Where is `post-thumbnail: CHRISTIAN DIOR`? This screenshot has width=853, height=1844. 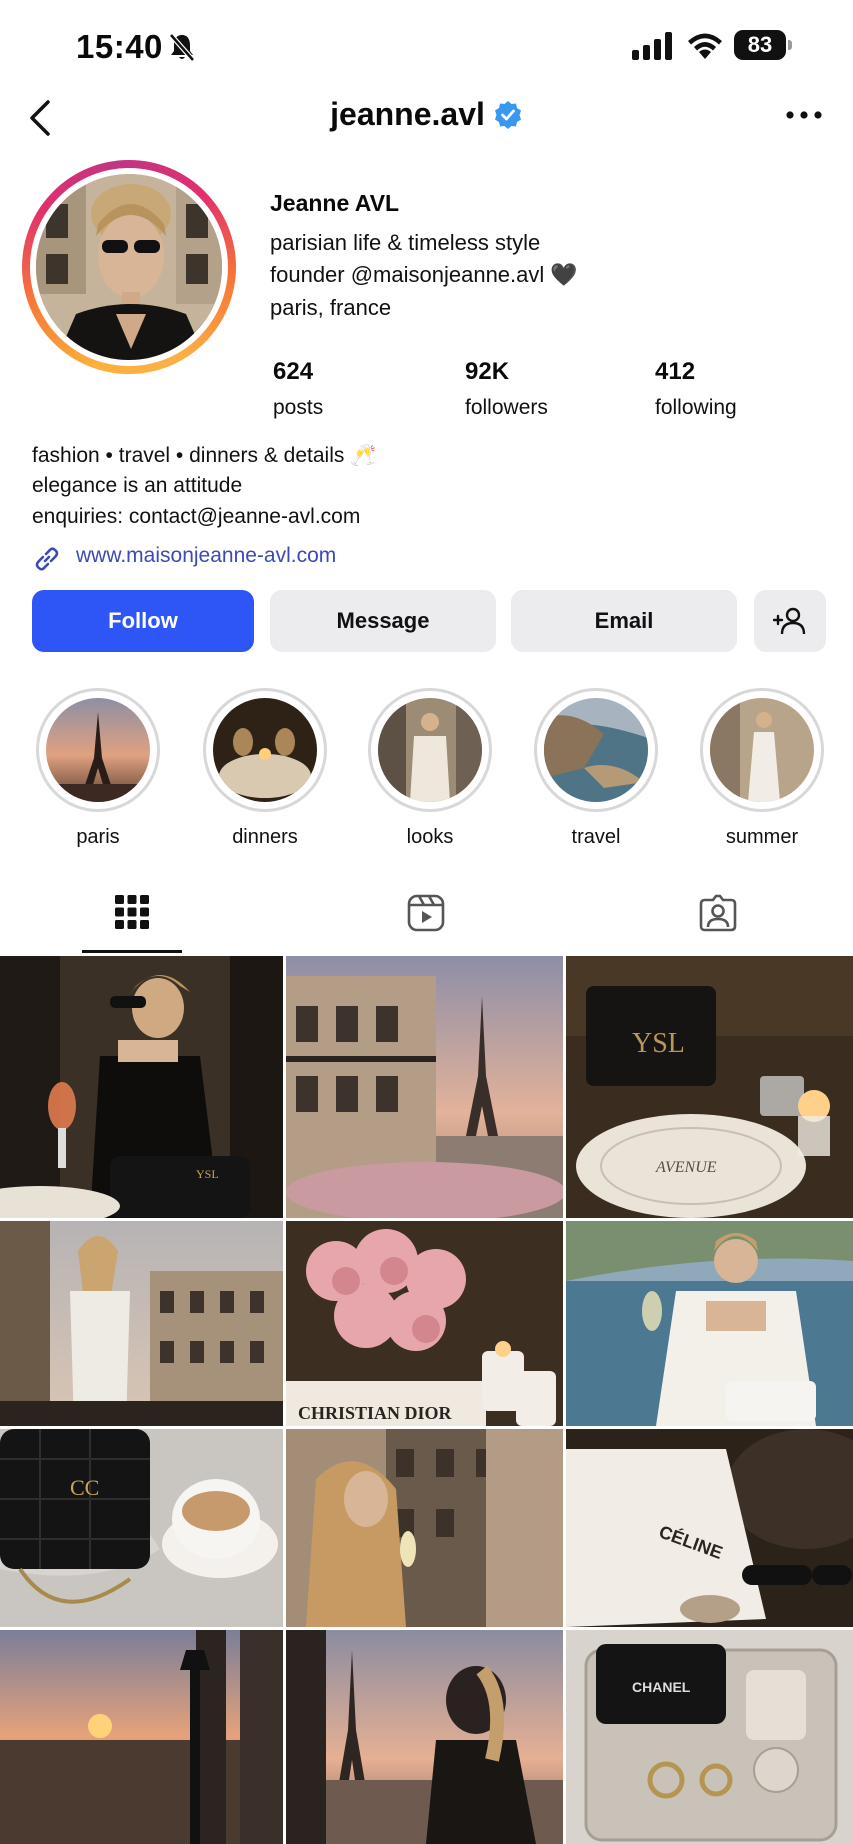 post-thumbnail: CHRISTIAN DIOR is located at coordinates (424, 1323).